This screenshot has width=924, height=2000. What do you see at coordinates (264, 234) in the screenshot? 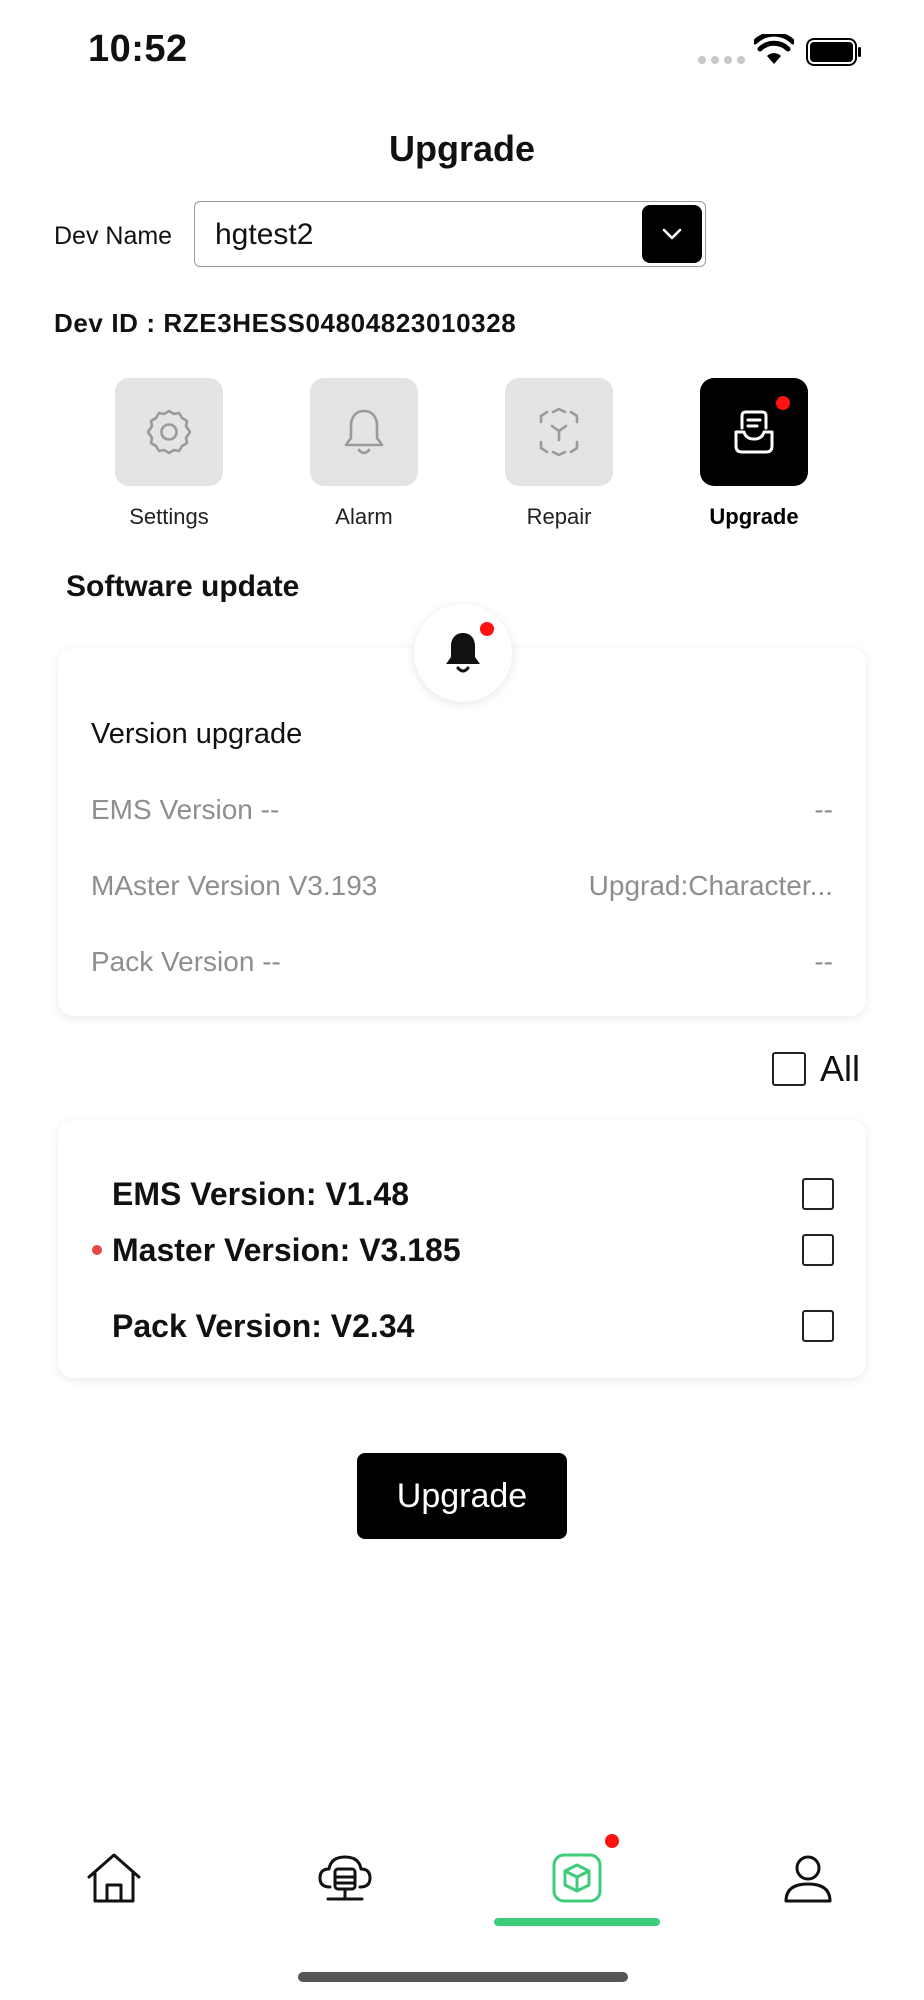
I see `device-select-value: hgtest2` at bounding box center [264, 234].